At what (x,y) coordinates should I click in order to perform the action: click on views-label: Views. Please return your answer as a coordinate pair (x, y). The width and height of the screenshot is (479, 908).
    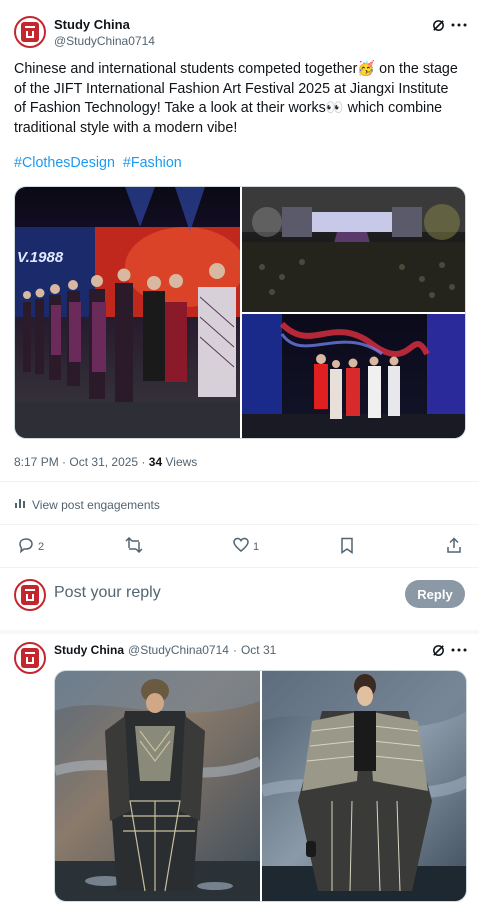
    Looking at the image, I should click on (181, 462).